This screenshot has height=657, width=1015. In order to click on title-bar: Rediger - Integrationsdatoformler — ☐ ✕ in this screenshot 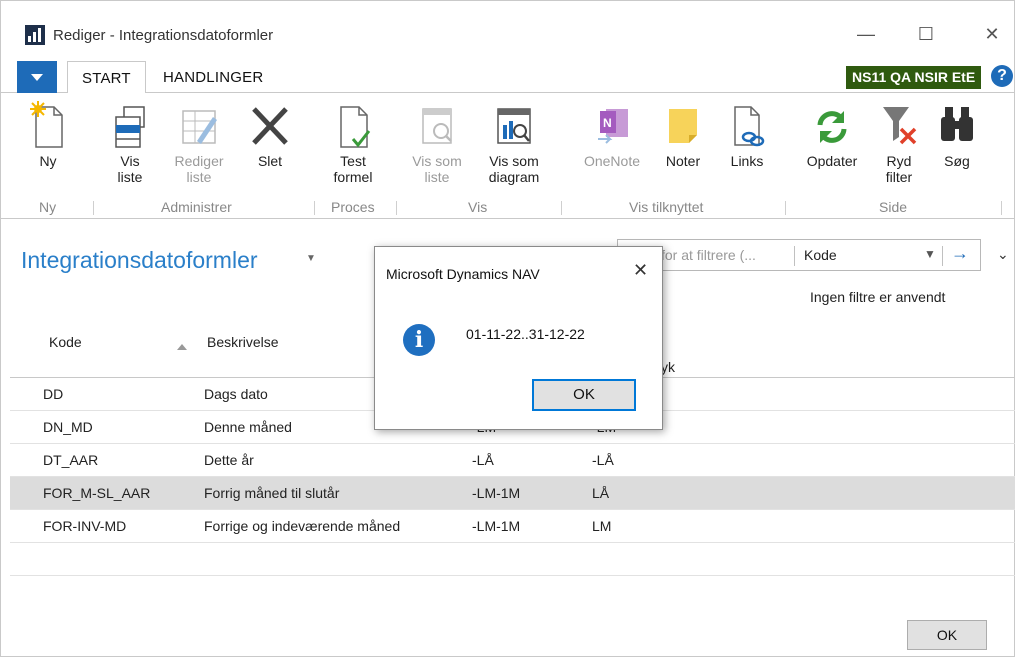, I will do `click(507, 23)`.